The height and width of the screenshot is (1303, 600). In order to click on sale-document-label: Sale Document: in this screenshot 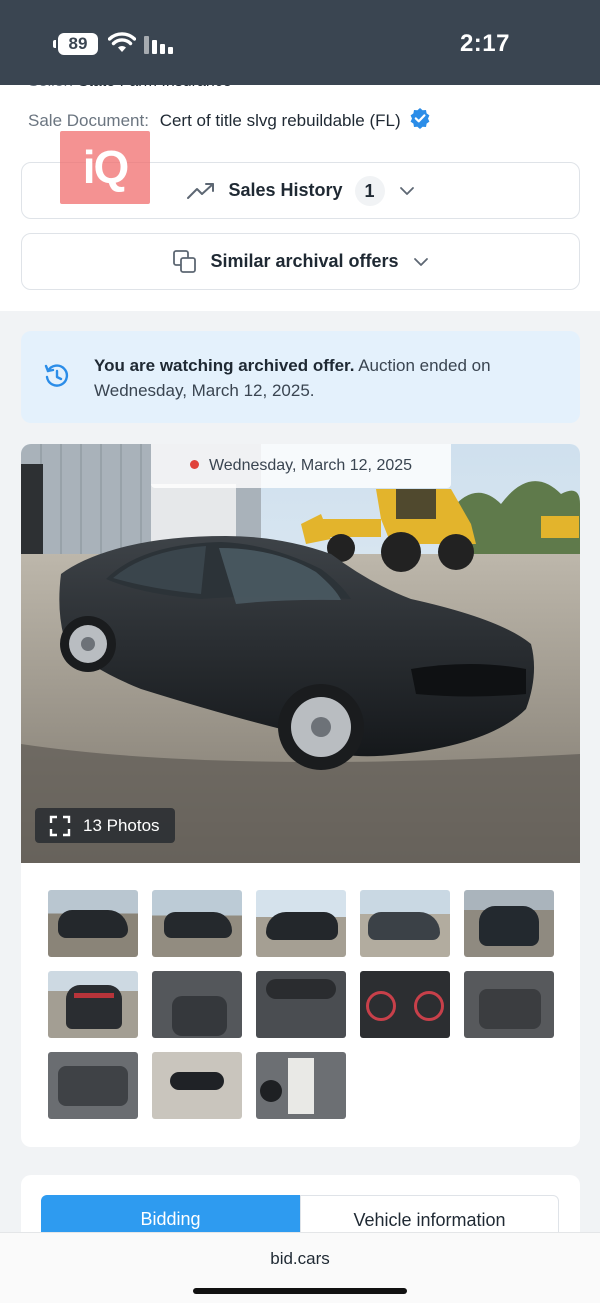, I will do `click(88, 120)`.